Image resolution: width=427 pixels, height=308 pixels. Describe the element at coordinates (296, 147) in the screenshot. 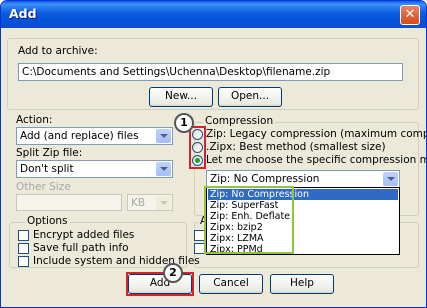

I see `radio-zipx-best-label: .Zipx: Best method (smallest size)` at that location.